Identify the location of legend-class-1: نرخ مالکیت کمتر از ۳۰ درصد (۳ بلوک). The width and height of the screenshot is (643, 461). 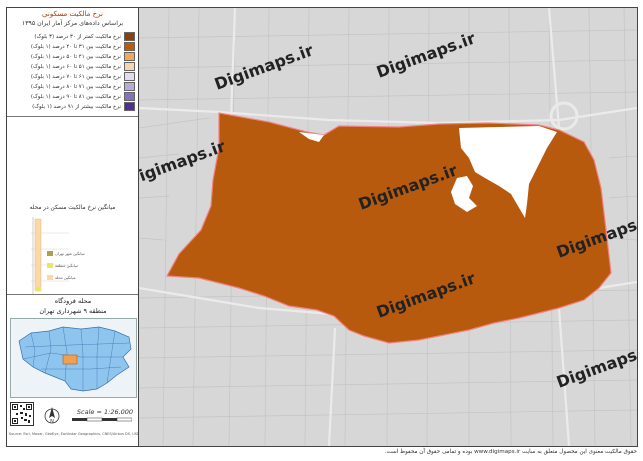
(72, 36).